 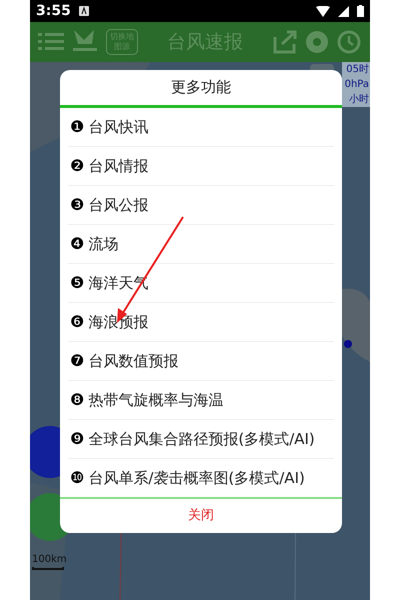 I want to click on notification-icon, so click(x=83, y=11).